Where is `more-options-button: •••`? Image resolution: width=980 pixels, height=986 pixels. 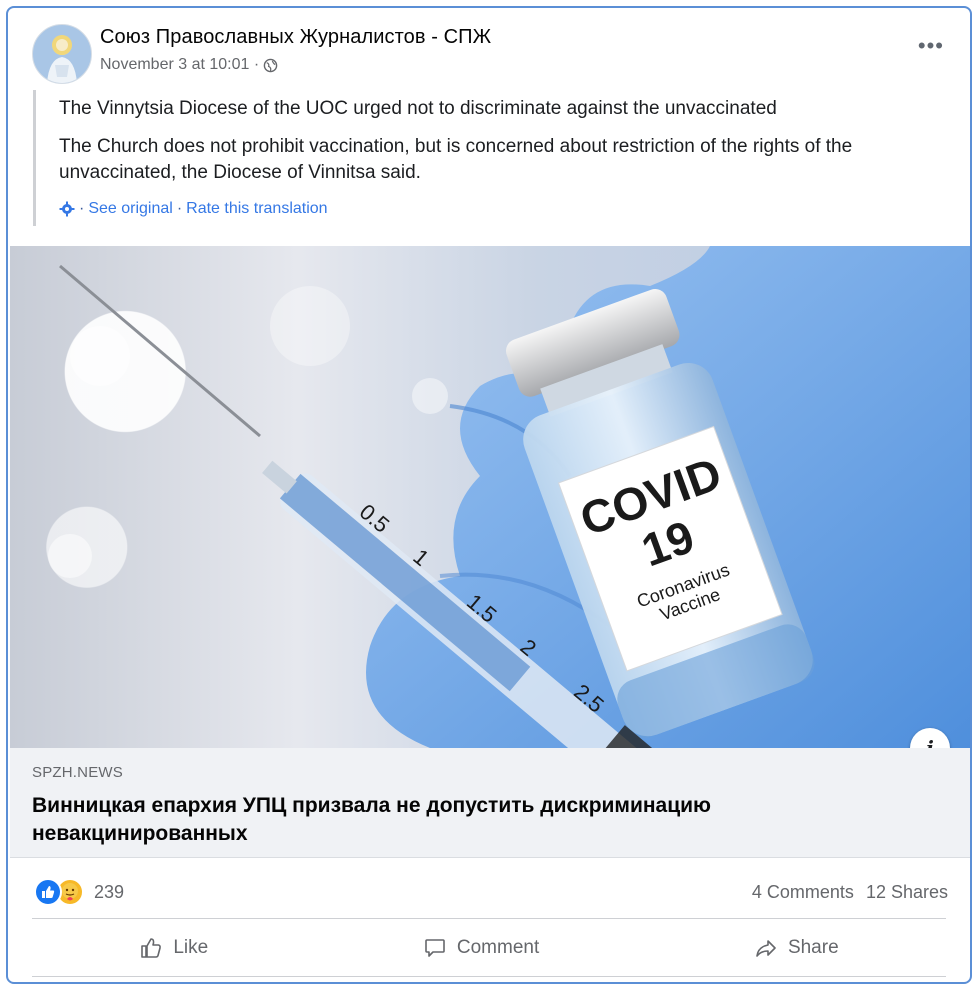
more-options-button: ••• is located at coordinates (931, 46).